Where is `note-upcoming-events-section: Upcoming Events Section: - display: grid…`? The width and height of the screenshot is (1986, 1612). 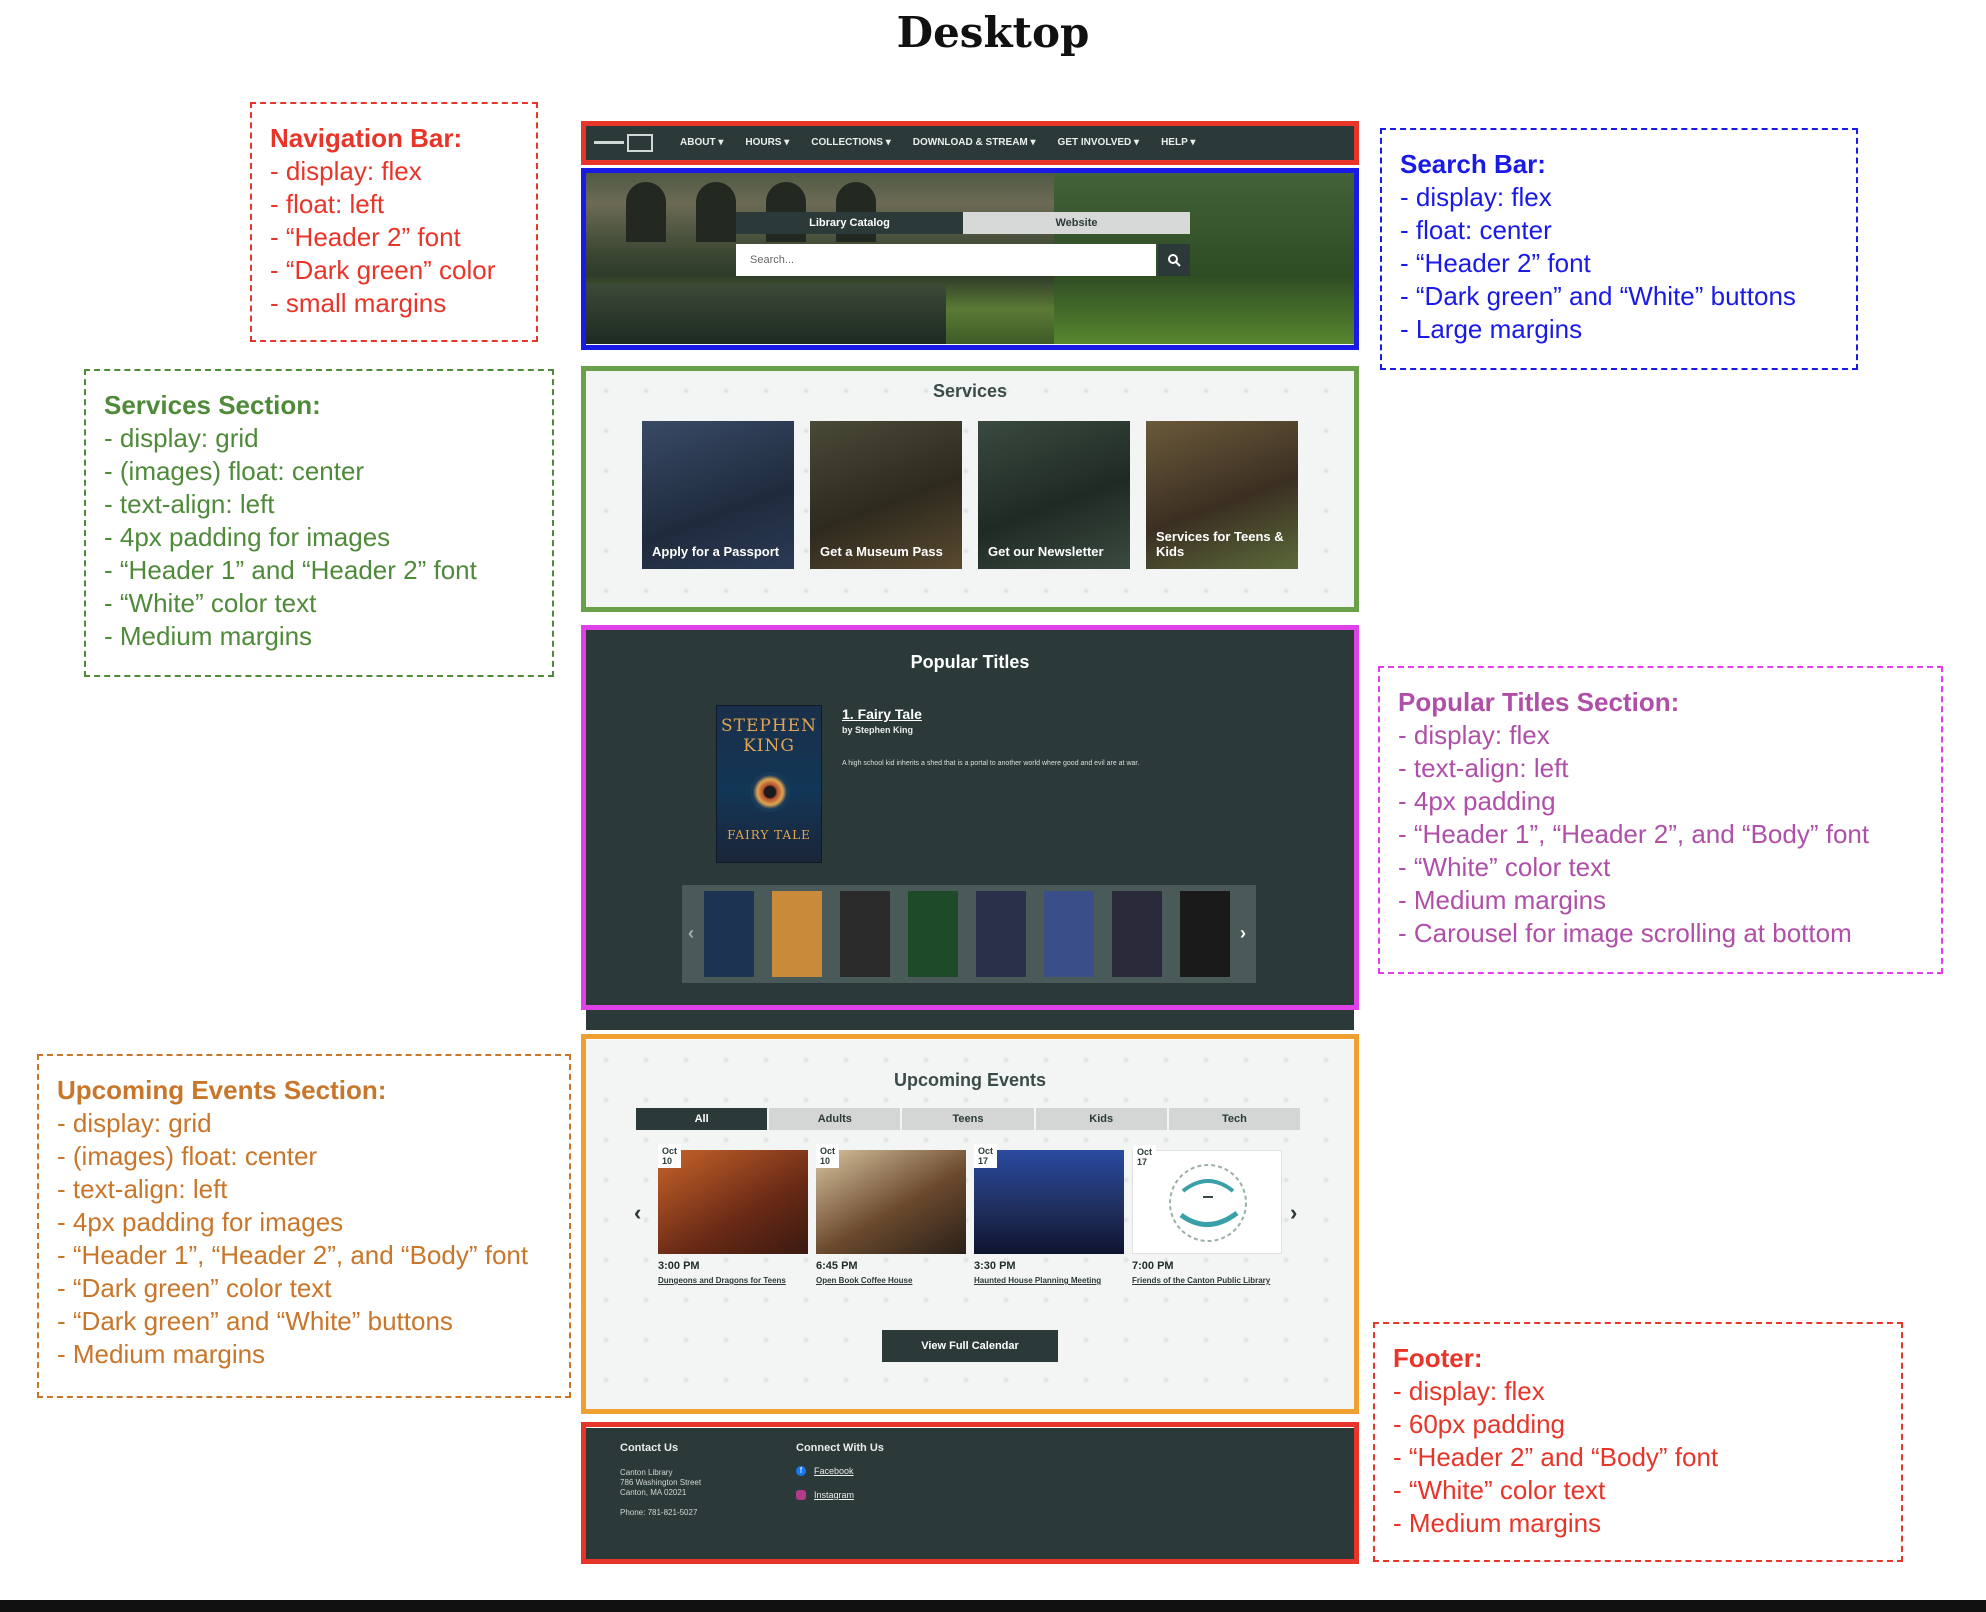 note-upcoming-events-section: Upcoming Events Section: - display: grid… is located at coordinates (304, 1226).